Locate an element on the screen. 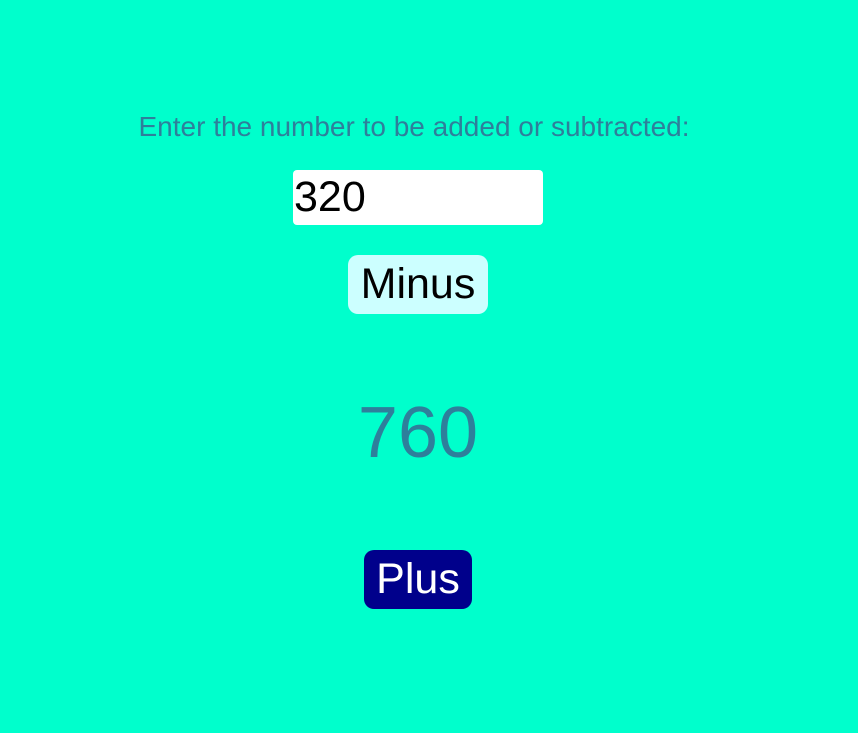  number-input is located at coordinates (418, 197).